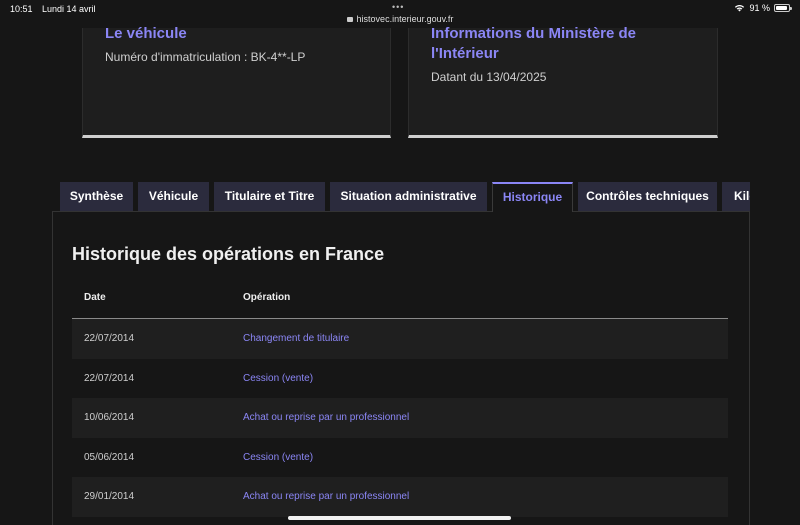 The width and height of the screenshot is (800, 525). What do you see at coordinates (21, 9) in the screenshot?
I see `status-time: 10:51` at bounding box center [21, 9].